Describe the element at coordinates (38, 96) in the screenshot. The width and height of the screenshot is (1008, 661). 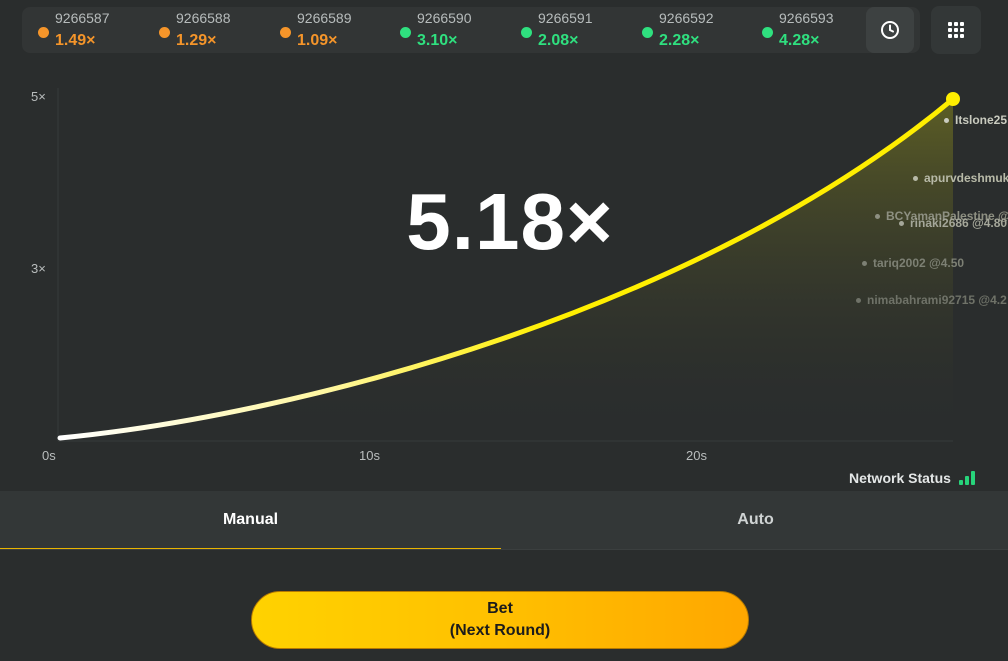
I see `y-tick-label: 5×` at that location.